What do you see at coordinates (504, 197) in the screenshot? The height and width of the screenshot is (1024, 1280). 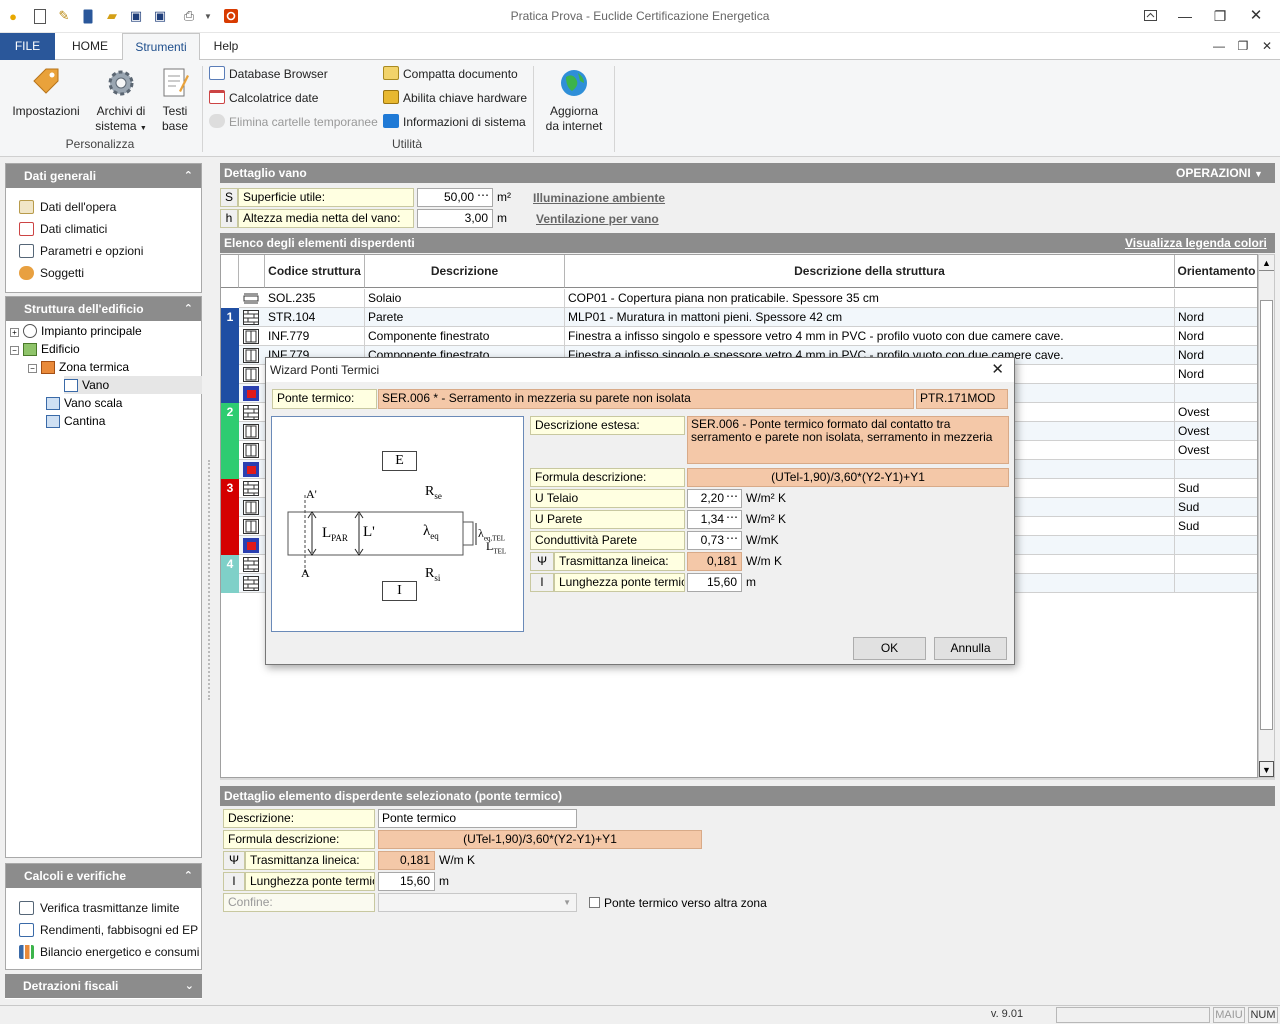 I see `superficie-unit: m²` at bounding box center [504, 197].